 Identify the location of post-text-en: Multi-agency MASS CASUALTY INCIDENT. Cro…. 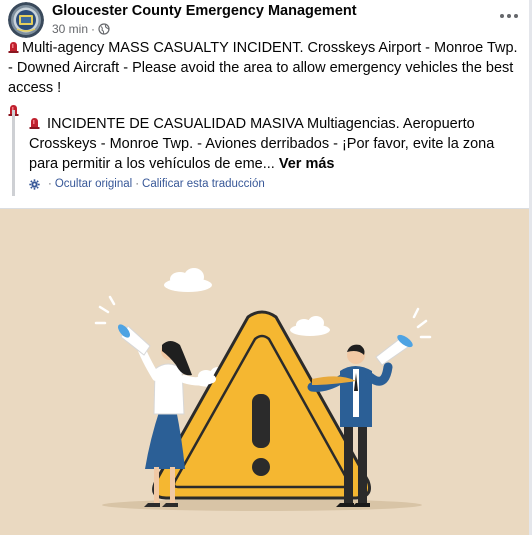
(263, 68).